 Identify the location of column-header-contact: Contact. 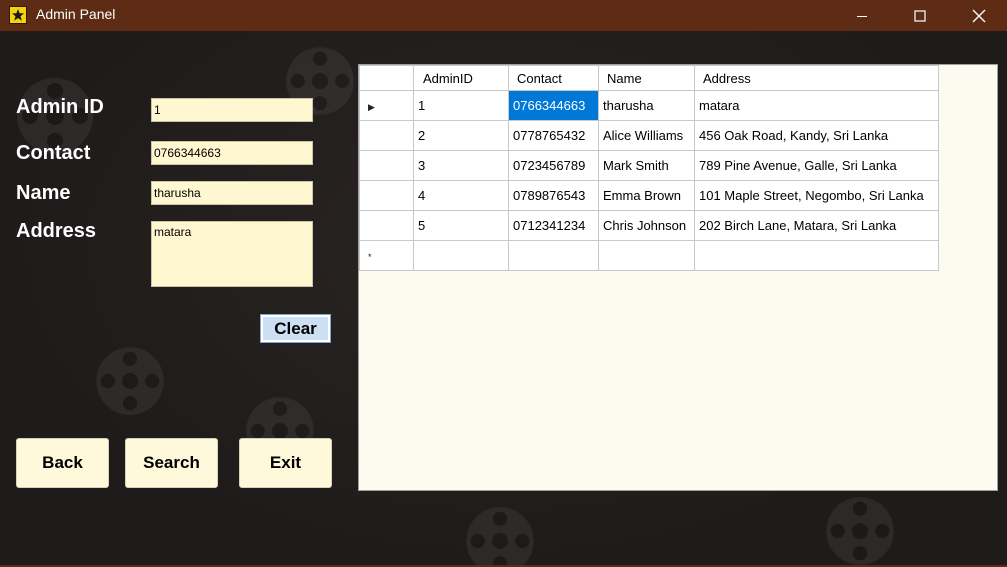
(553, 78).